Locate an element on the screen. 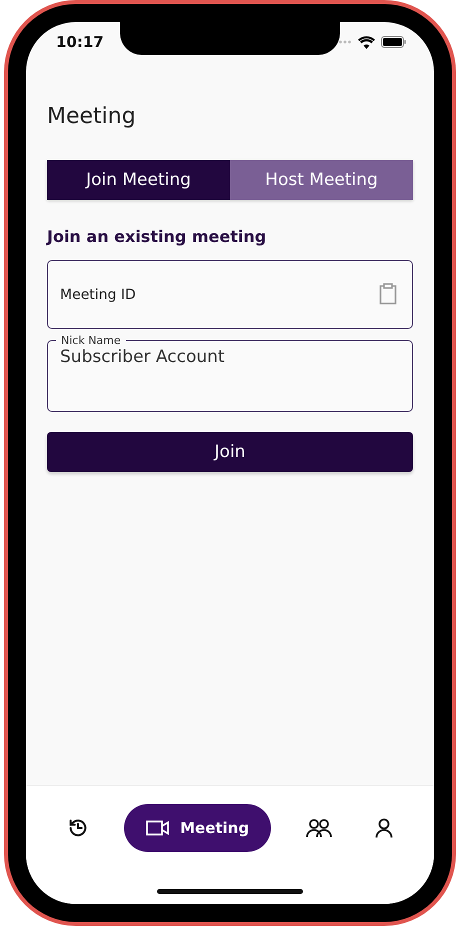  history-icon is located at coordinates (78, 828).